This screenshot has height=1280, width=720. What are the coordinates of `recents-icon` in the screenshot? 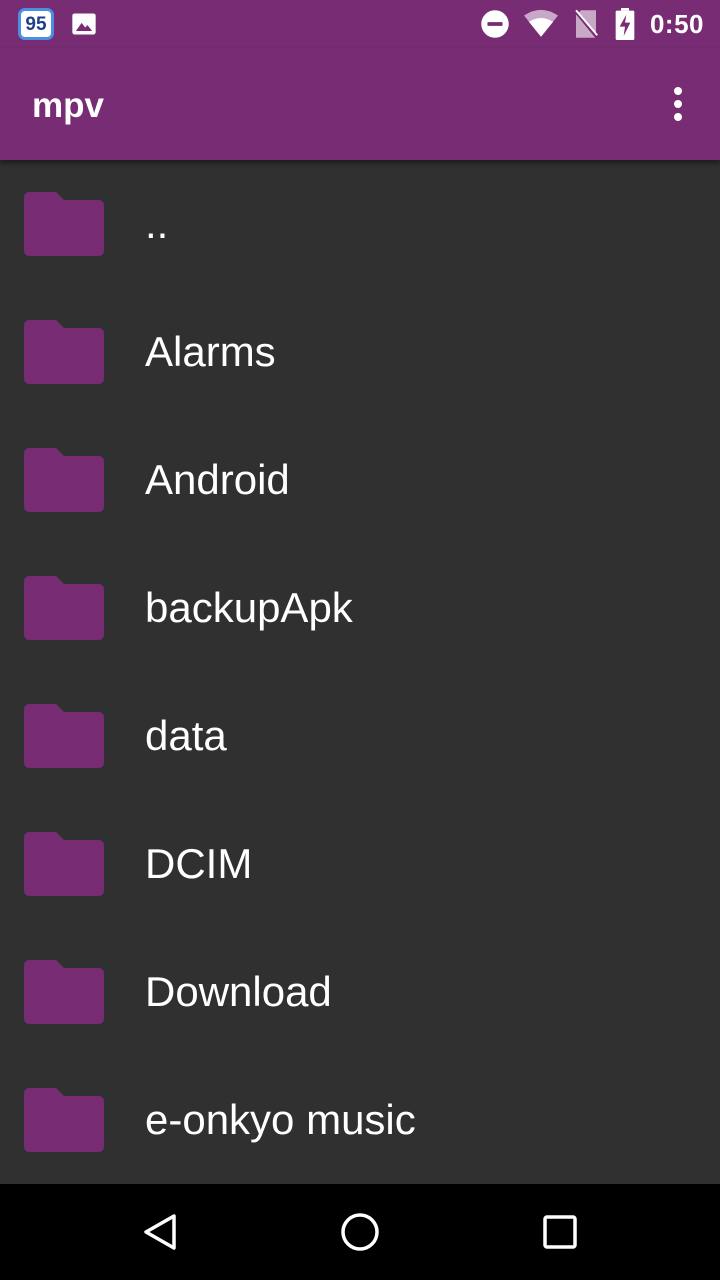 It's located at (560, 1232).